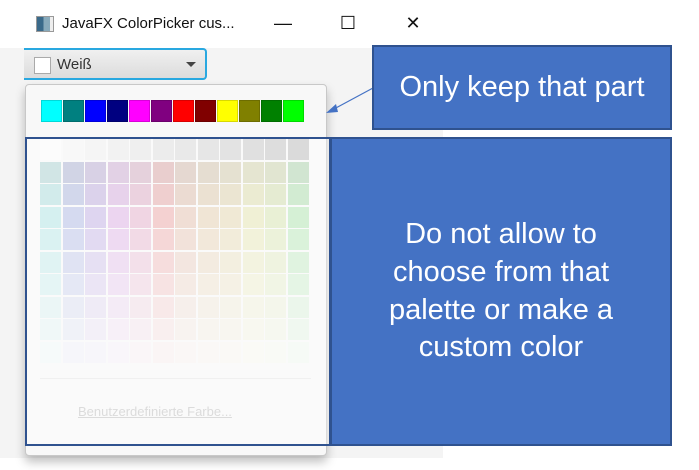 This screenshot has height=470, width=699. I want to click on callout-keep: Only keep that part, so click(522, 87).